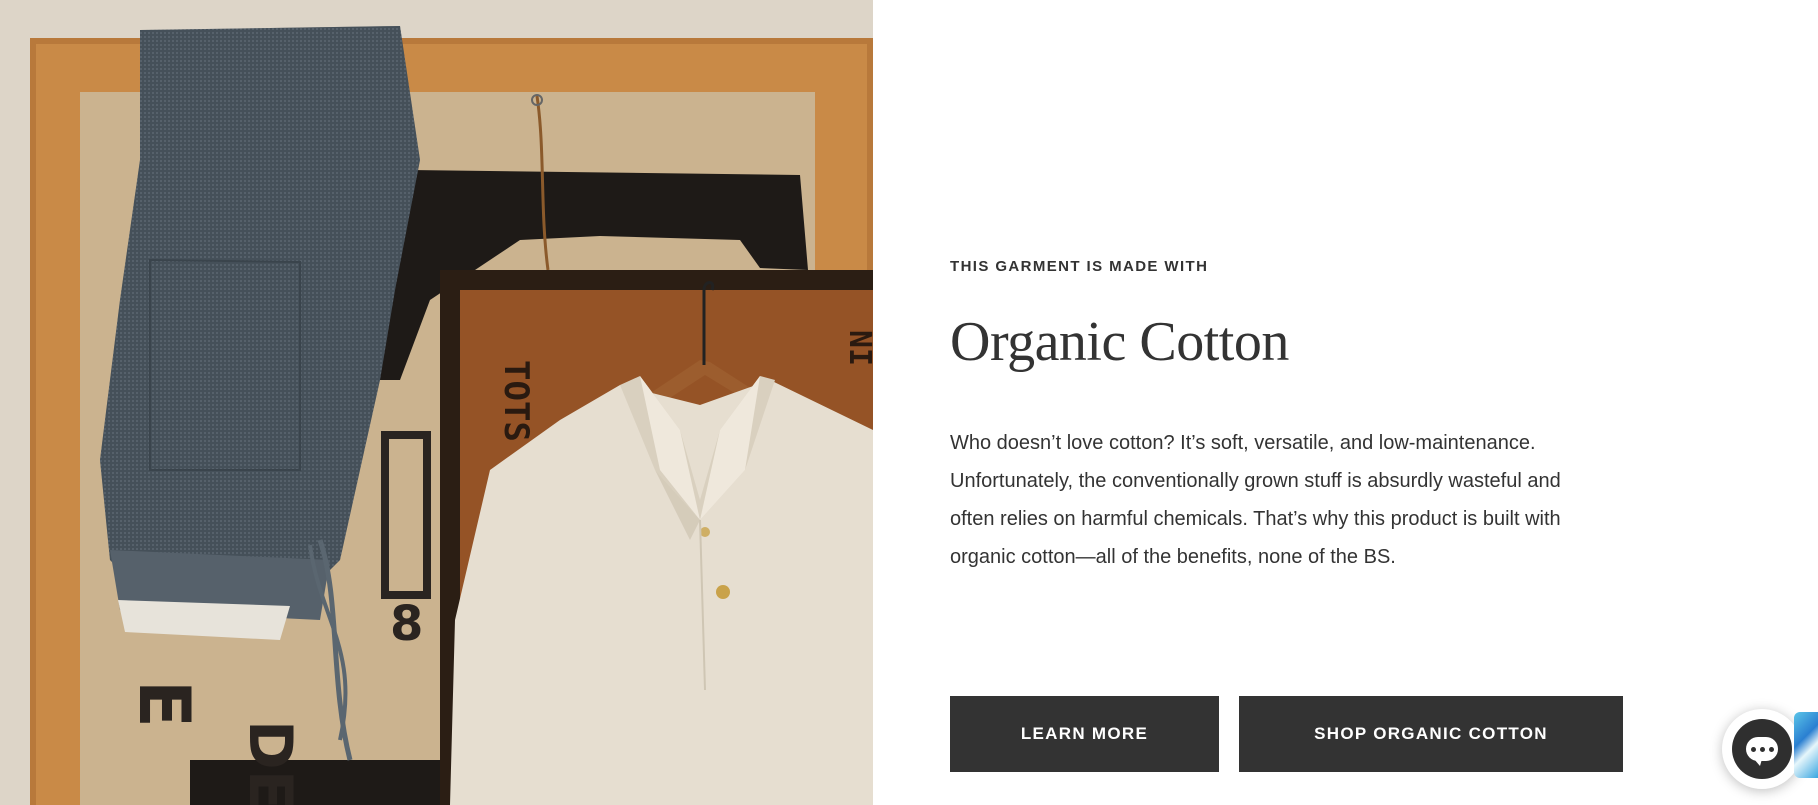 The height and width of the screenshot is (805, 1818). I want to click on chat-launcher-button, so click(1762, 749).